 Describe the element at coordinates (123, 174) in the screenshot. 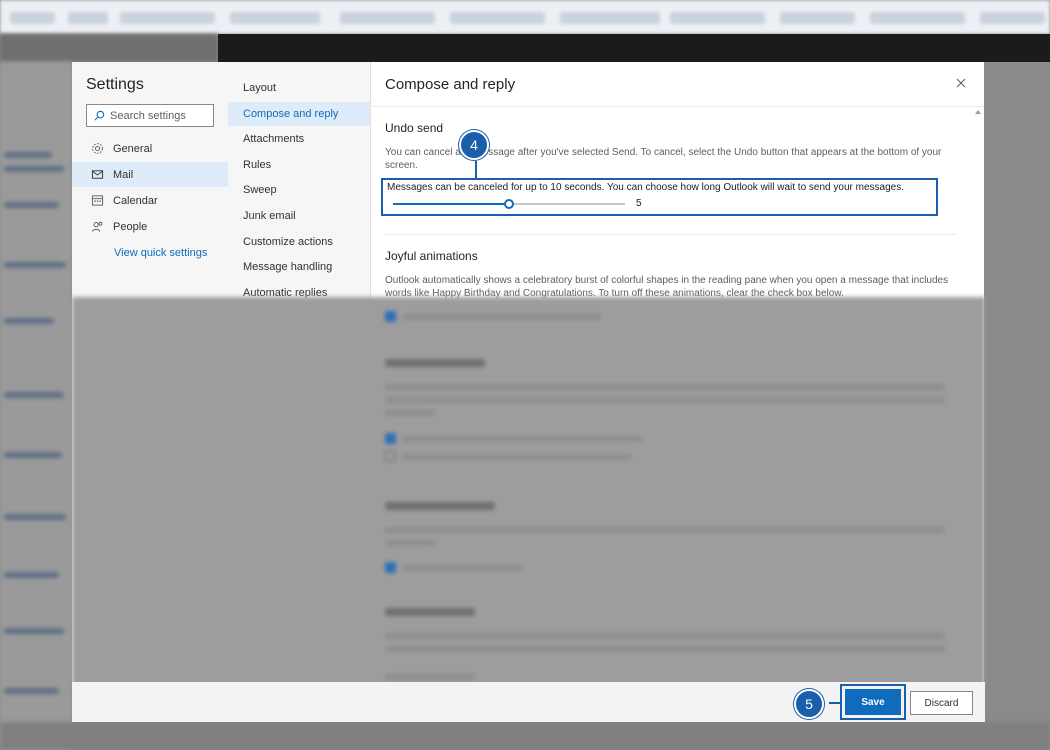

I see `nav-item-label: Mail` at that location.